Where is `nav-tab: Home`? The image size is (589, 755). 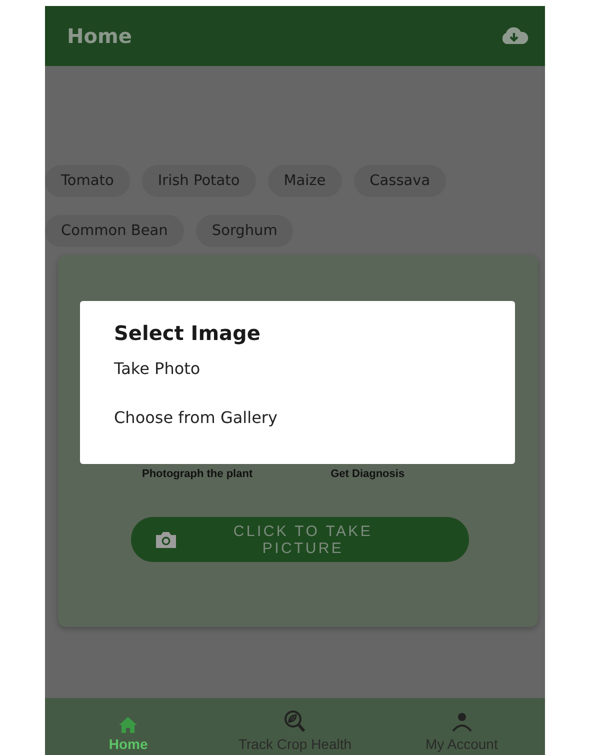
nav-tab: Home is located at coordinates (128, 726).